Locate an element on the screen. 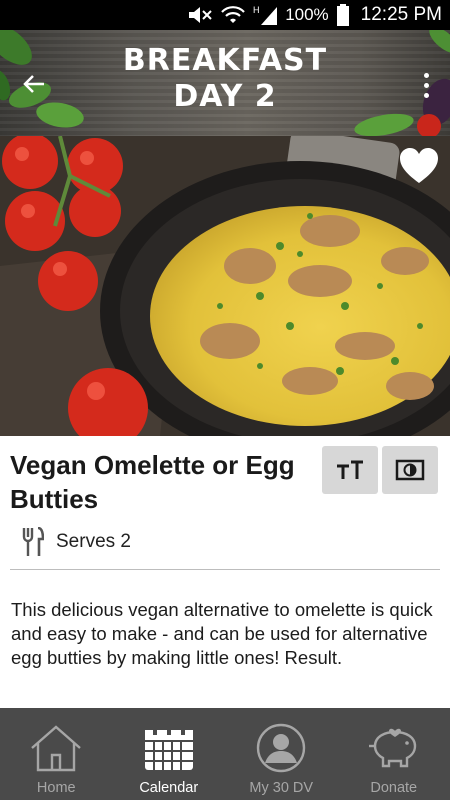 The image size is (450, 800). header-banner: BREAKFAST DAY 2 is located at coordinates (225, 83).